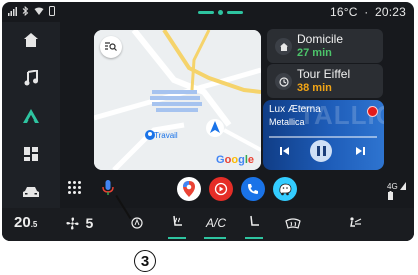  I want to click on climate-auto-icon, so click(137, 223).